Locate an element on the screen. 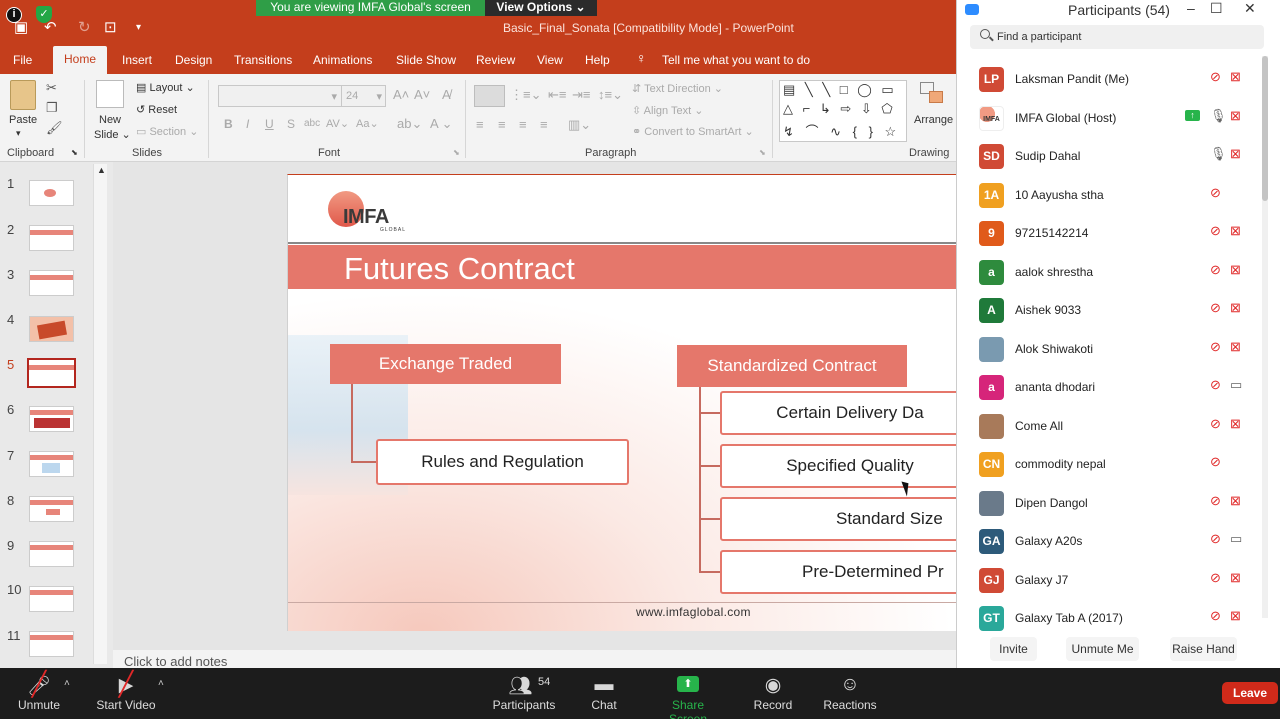 This screenshot has height=719, width=1280. participant-row: a ananta dhodari ⊘ ▭ is located at coordinates (1107, 396).